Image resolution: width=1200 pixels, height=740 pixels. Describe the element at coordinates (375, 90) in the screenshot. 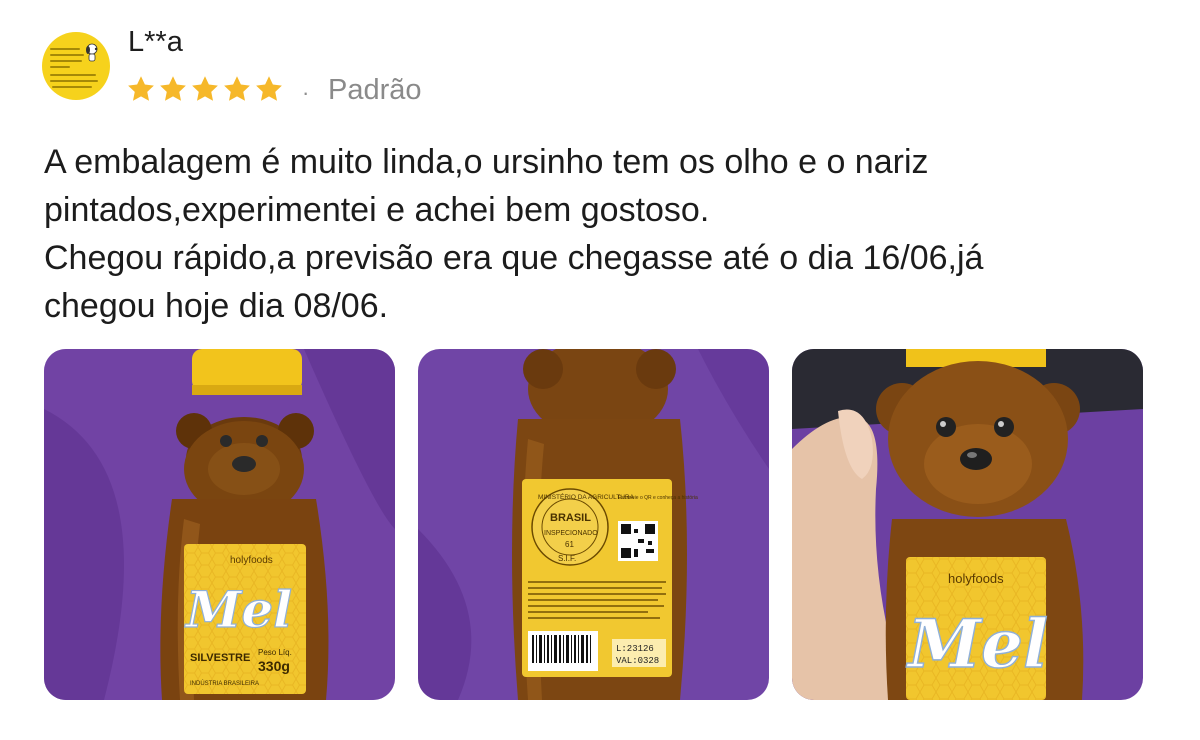

I see `product-variant: Padrão` at that location.